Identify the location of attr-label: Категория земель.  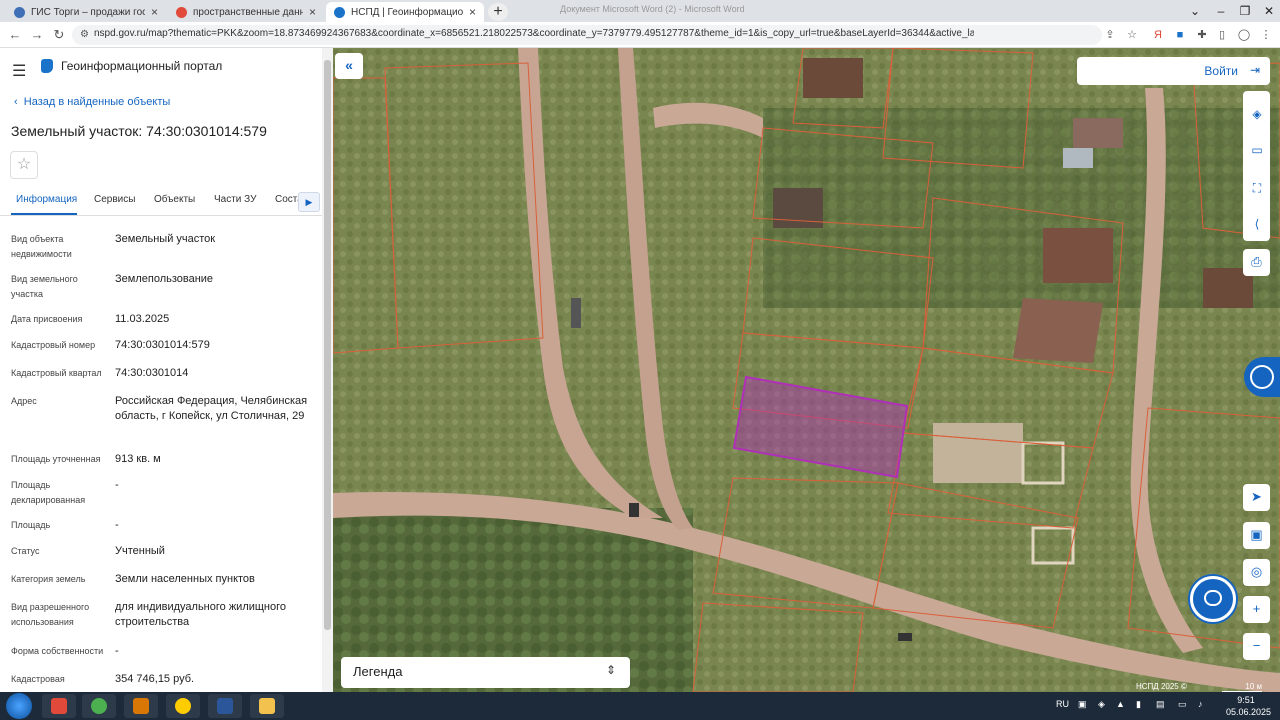
(48, 579).